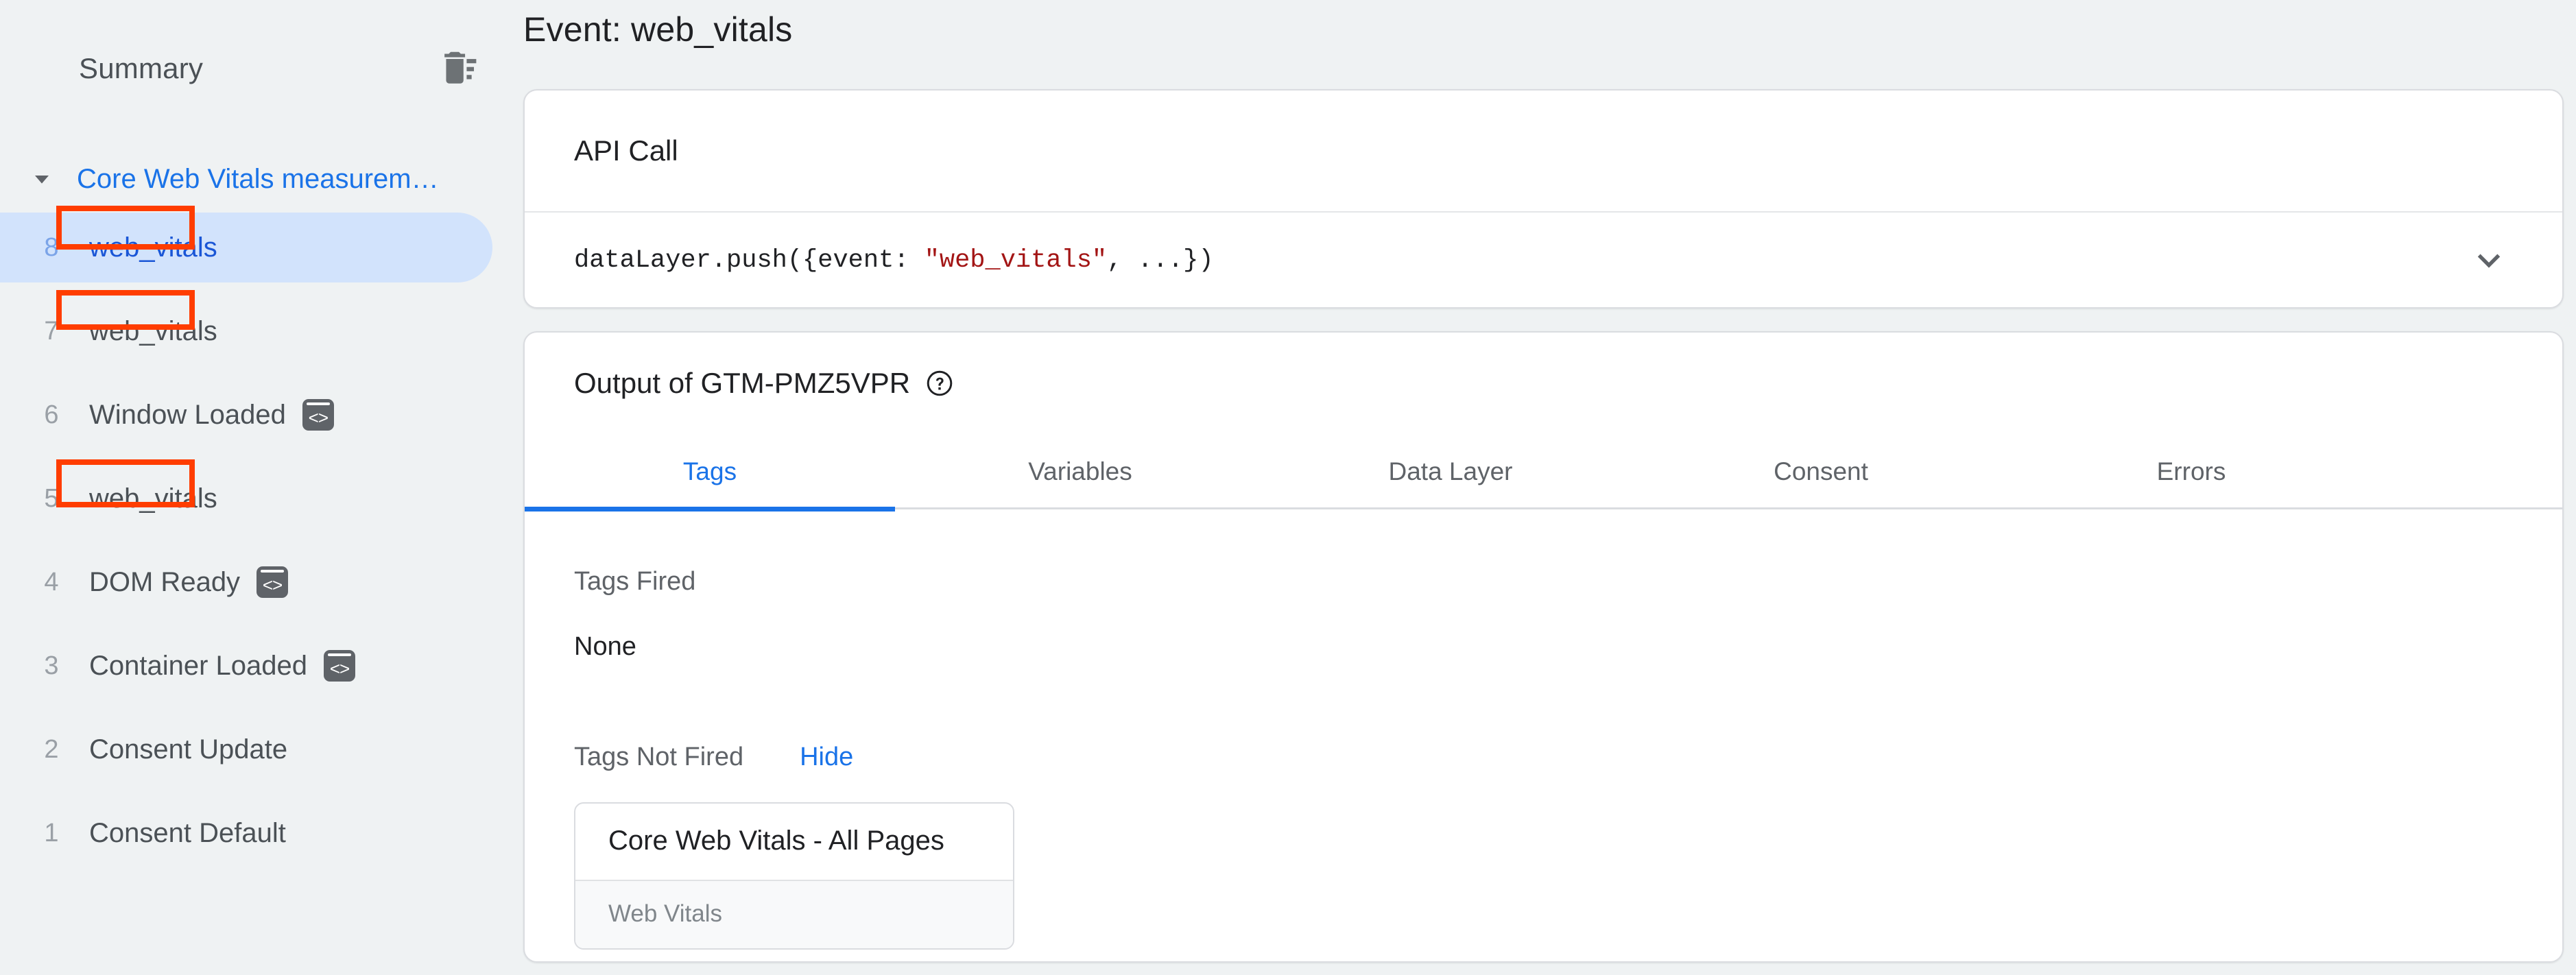  What do you see at coordinates (51, 331) in the screenshot?
I see `event-index: 7` at bounding box center [51, 331].